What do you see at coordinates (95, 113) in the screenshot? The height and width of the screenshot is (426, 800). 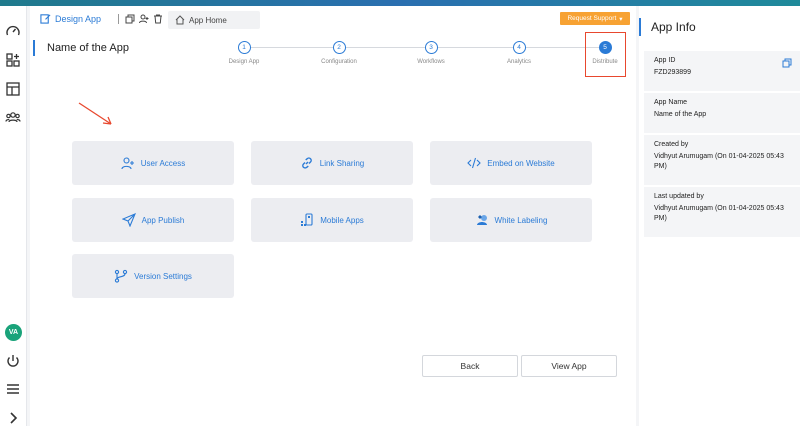 I see `annotation-arrow-icon` at bounding box center [95, 113].